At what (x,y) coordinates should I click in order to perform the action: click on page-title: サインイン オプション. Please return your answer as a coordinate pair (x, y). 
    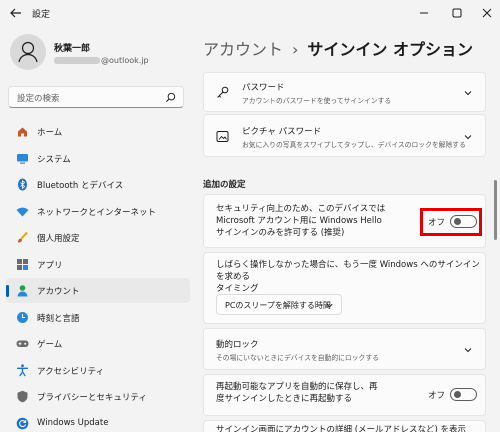
    Looking at the image, I should click on (390, 49).